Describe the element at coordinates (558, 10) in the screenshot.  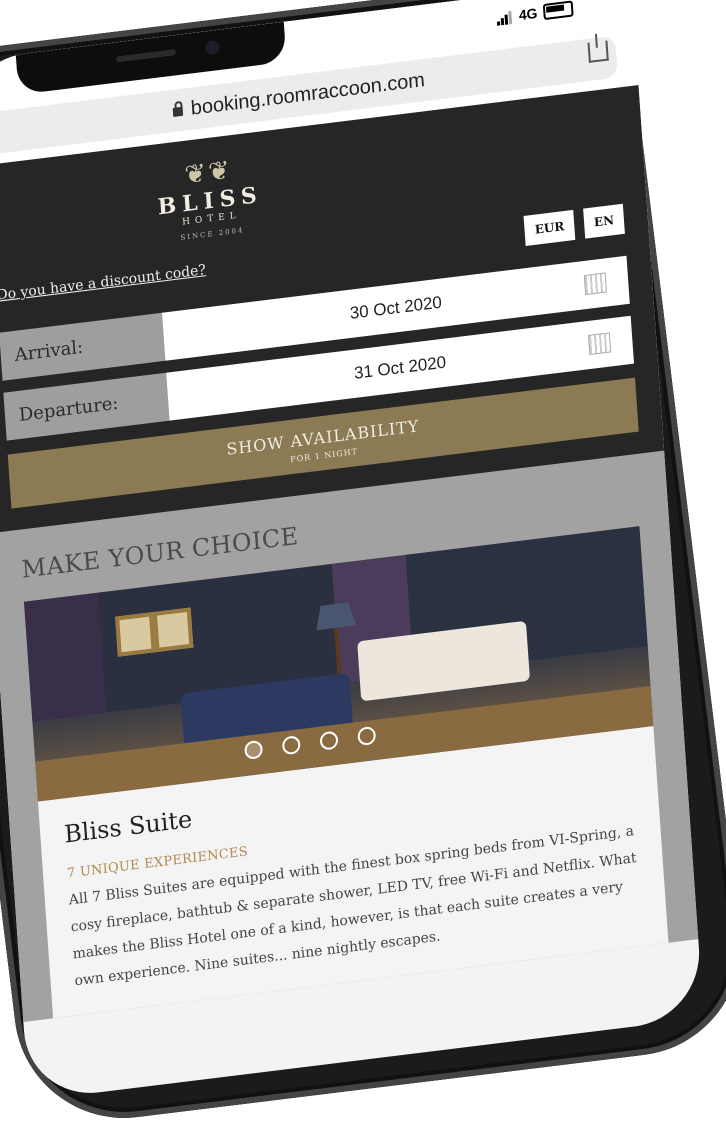
I see `battery-icon` at that location.